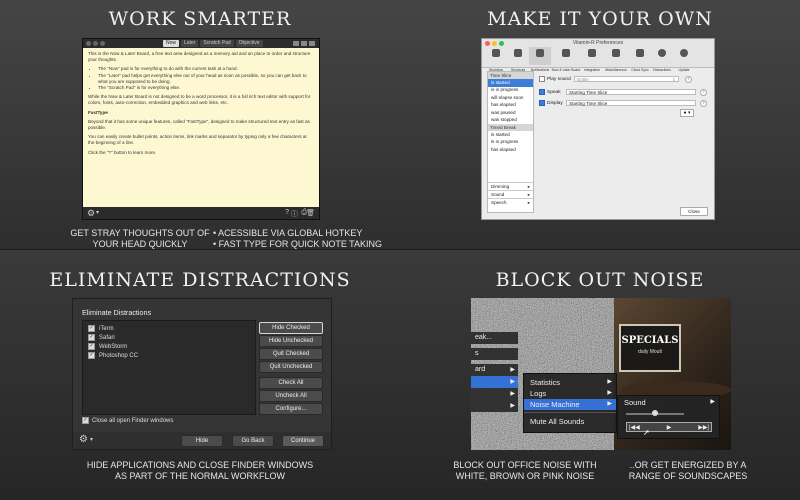 The width and height of the screenshot is (800, 500). What do you see at coordinates (583, 79) in the screenshot?
I see `sound-select-value: Bottle` at bounding box center [583, 79].